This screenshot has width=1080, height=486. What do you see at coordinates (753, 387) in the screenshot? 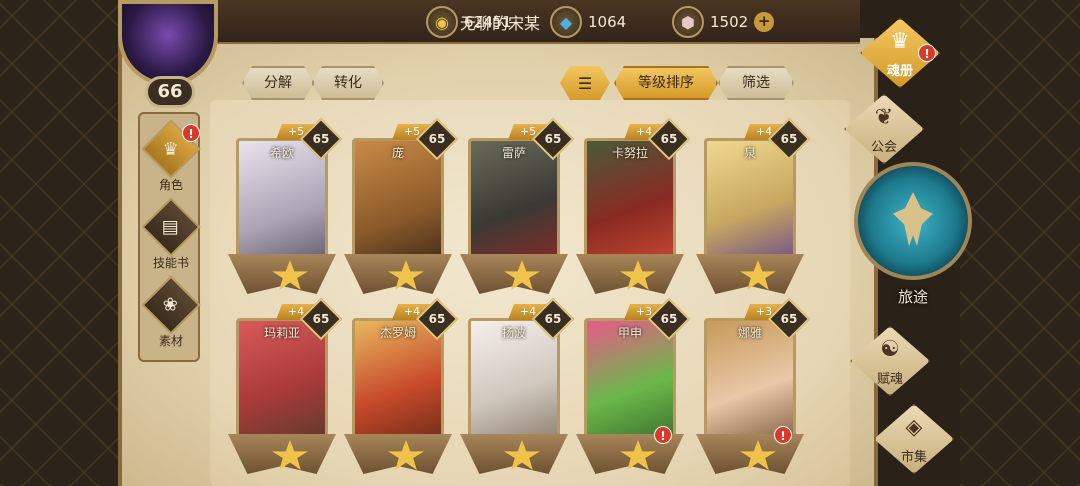
I see `hero-card: 娜雅 +3 65 !` at bounding box center [753, 387].